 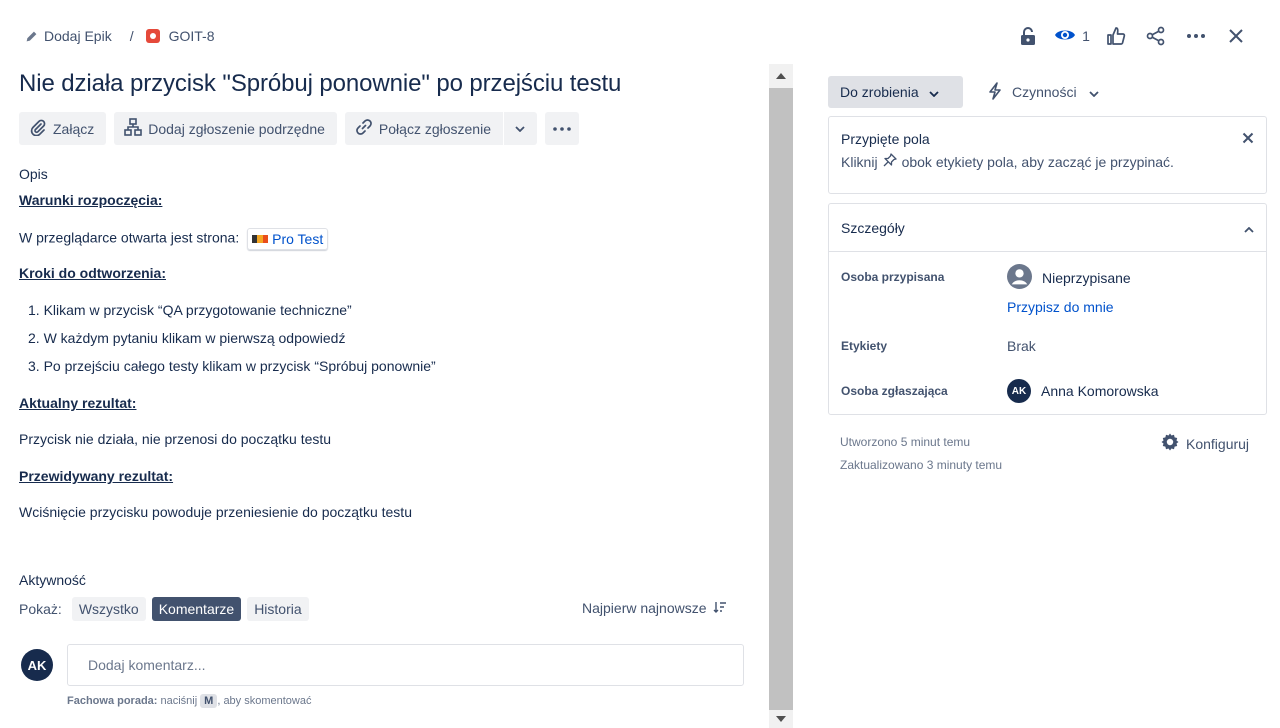 What do you see at coordinates (278, 609) in the screenshot?
I see `filter-history-button: Historia` at bounding box center [278, 609].